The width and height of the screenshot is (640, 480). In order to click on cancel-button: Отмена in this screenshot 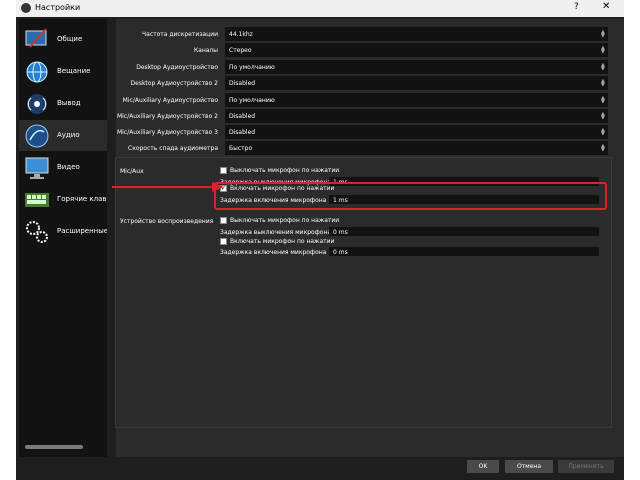, I will do `click(529, 466)`.